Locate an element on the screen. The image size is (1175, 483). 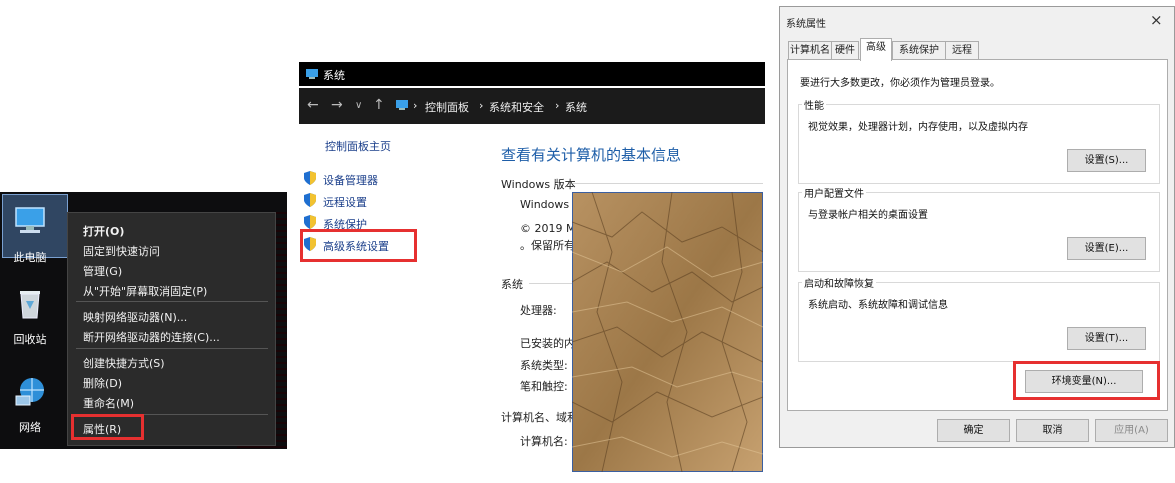
highlight-box-environment-variables is located at coordinates (1086, 380).